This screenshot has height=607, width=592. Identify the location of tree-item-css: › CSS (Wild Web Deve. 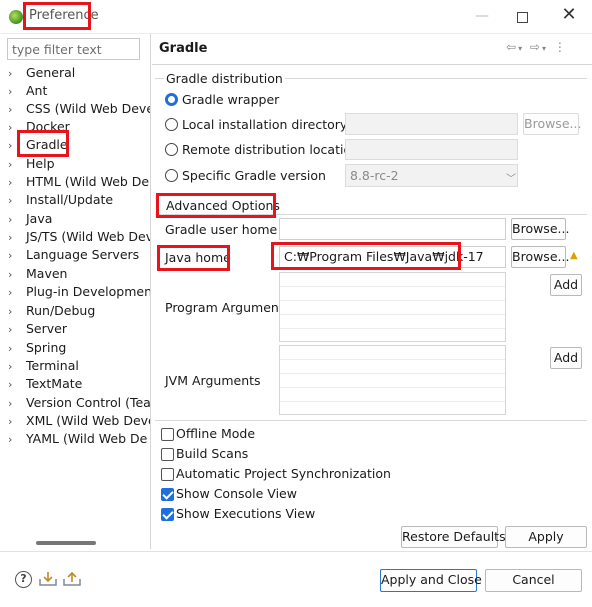
(79, 109).